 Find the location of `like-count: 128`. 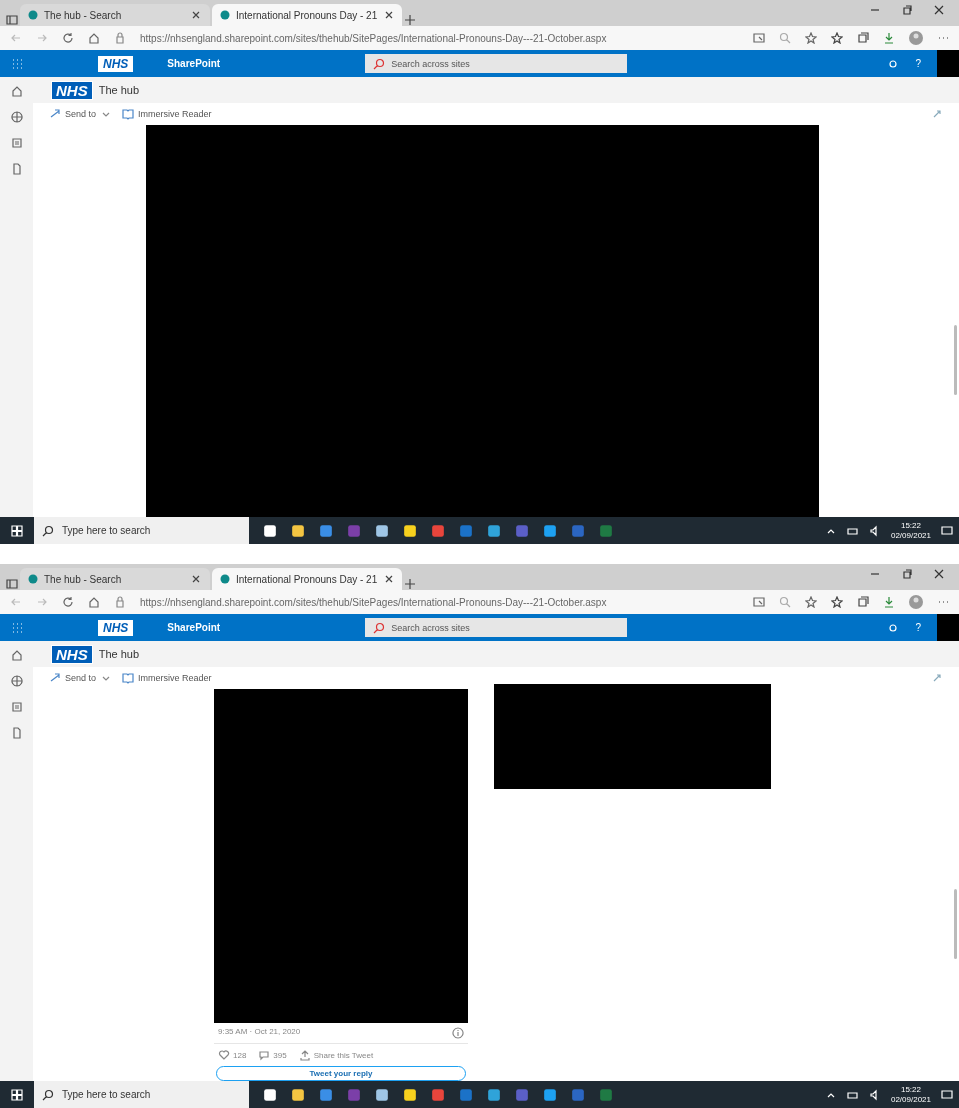

like-count: 128 is located at coordinates (240, 1055).